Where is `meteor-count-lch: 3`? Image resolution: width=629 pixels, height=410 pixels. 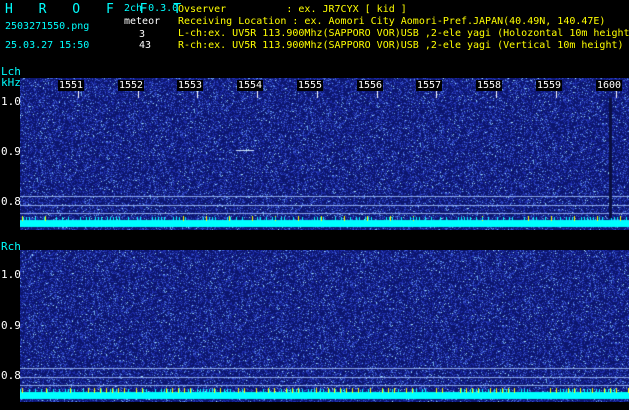
meteor-count-lch: 3 is located at coordinates (142, 34).